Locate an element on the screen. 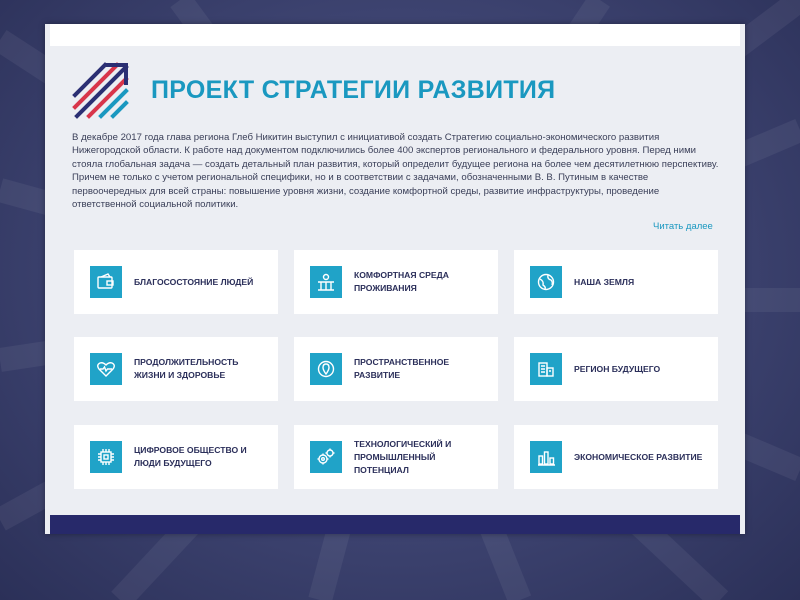 The image size is (800, 600). bar-chart-icon is located at coordinates (546, 457).